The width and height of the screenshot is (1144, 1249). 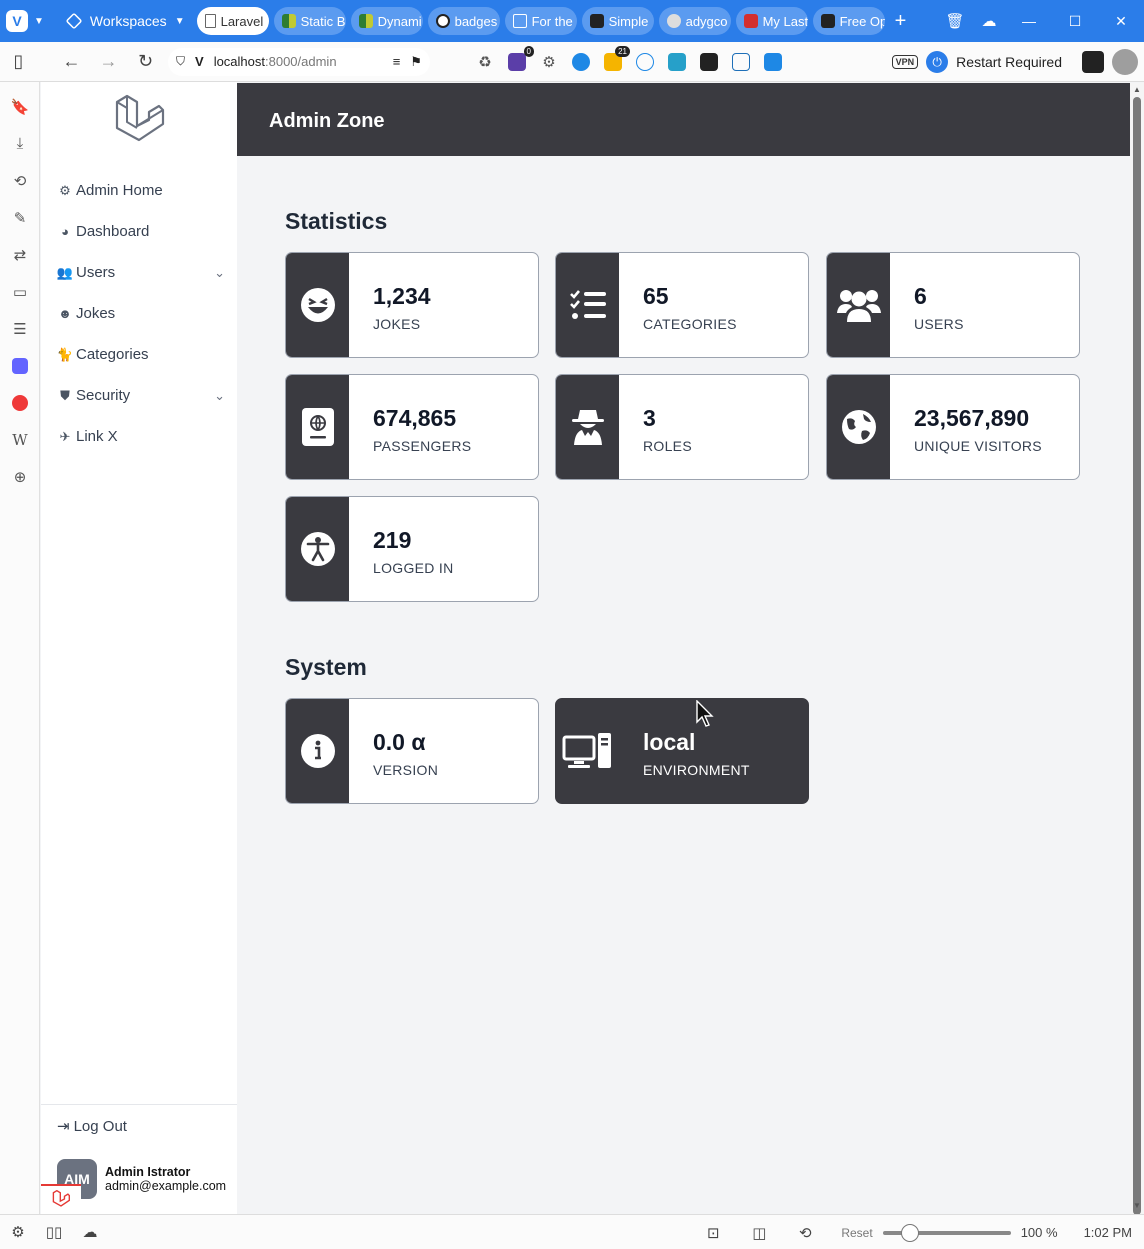 What do you see at coordinates (416, 62) in the screenshot?
I see `bookmark-icon: ⚑` at bounding box center [416, 62].